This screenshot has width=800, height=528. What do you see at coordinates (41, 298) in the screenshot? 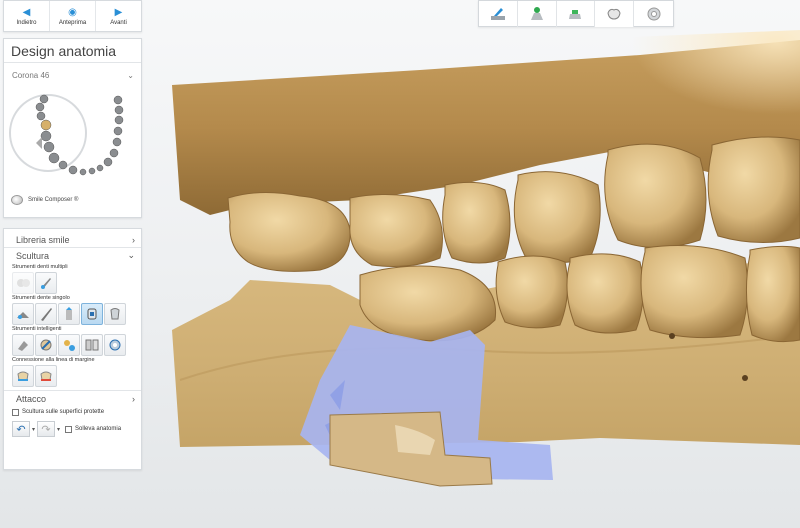
I see `single-tools-label: Strumenti dente singolo` at bounding box center [41, 298].